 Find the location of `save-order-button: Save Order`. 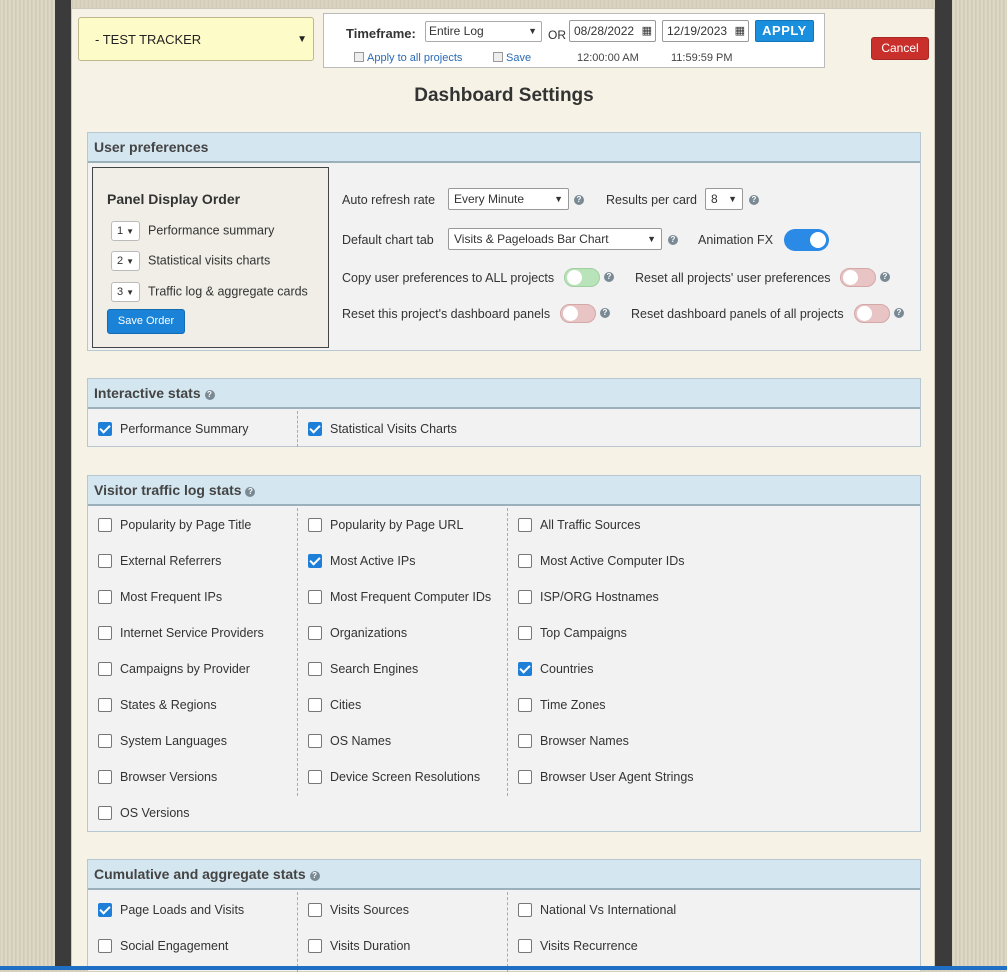

save-order-button: Save Order is located at coordinates (146, 321).